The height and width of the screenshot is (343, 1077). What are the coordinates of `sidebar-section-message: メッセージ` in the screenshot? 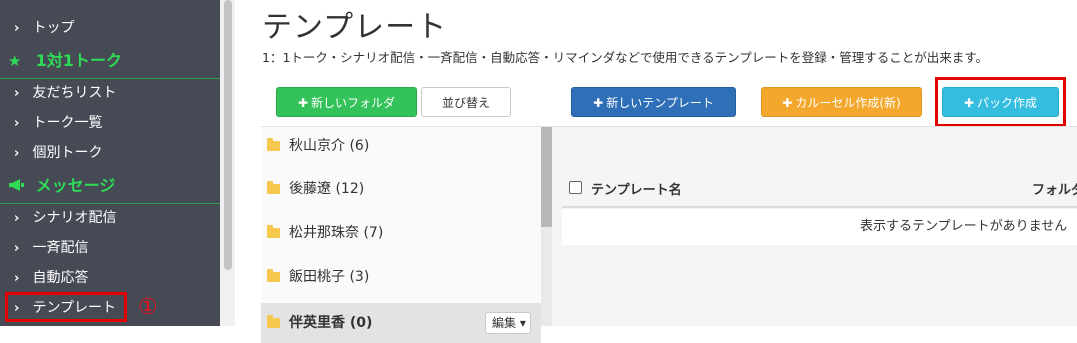 It's located at (110, 186).